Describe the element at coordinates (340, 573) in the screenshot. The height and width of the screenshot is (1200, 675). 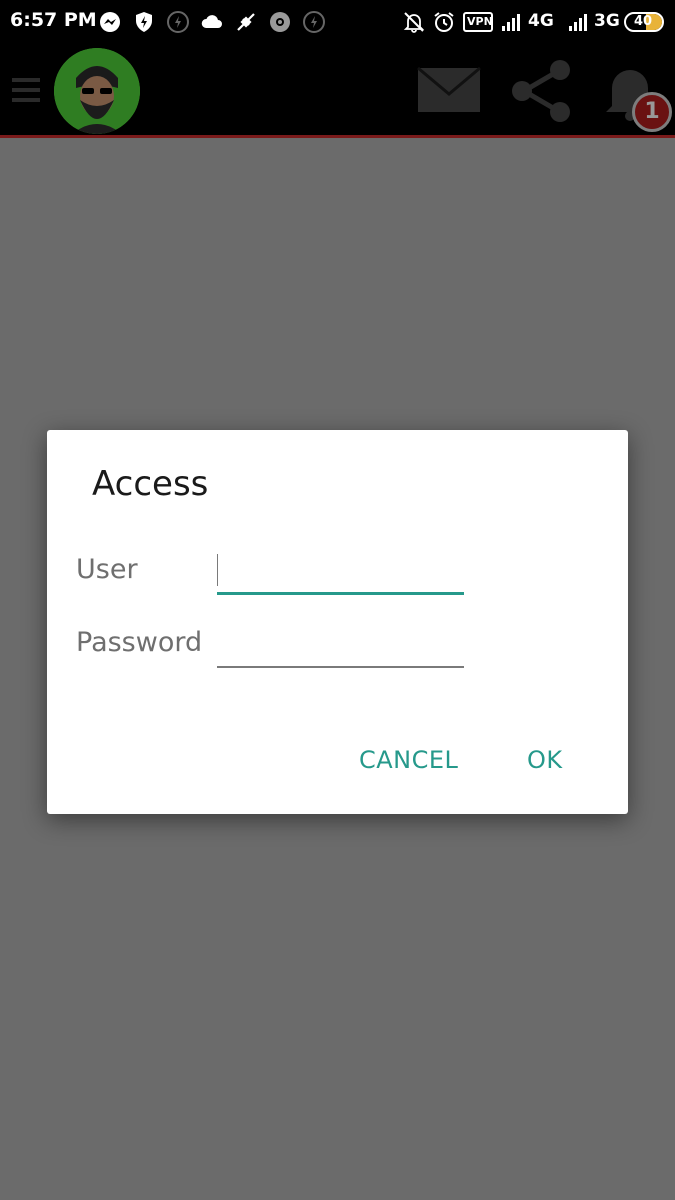
I see `user-input` at that location.